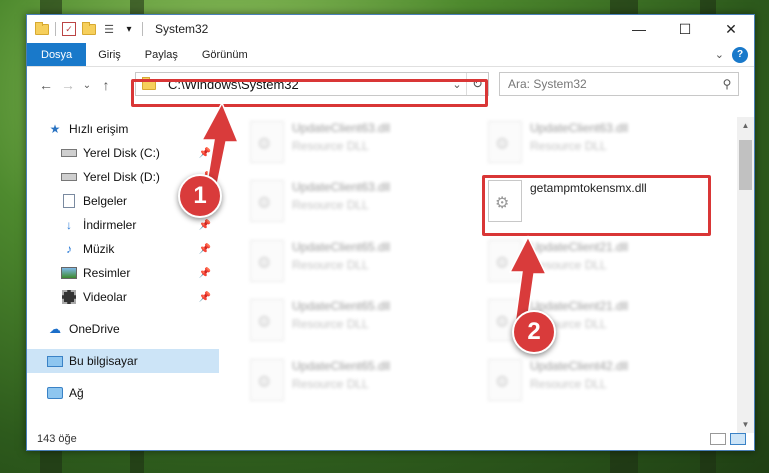 The image size is (769, 473). Describe the element at coordinates (719, 54) in the screenshot. I see `expand-ribbon-icon: ⌄` at that location.